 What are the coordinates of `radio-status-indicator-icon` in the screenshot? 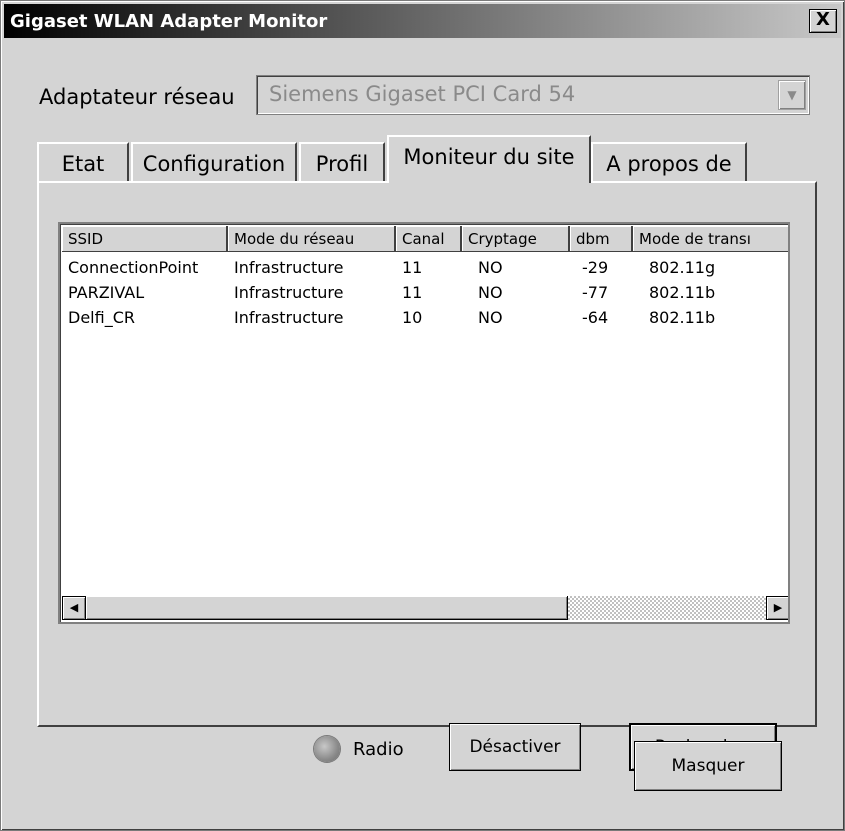 It's located at (327, 749).